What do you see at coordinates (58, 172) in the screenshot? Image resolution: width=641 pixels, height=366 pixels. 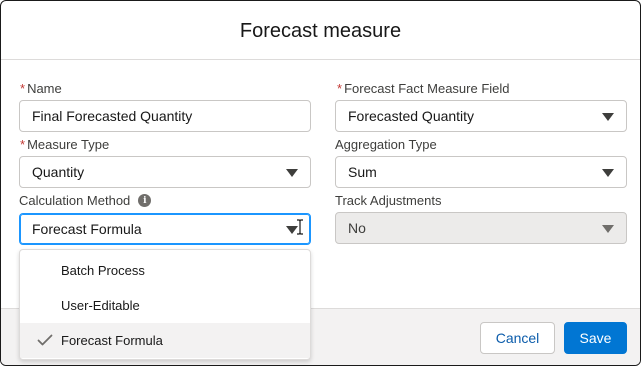 I see `measure-type-value: Quantity` at bounding box center [58, 172].